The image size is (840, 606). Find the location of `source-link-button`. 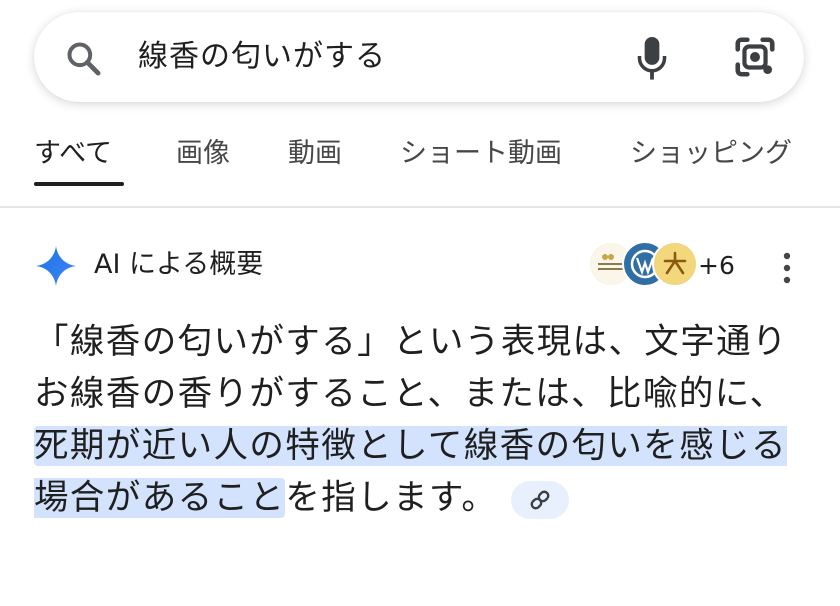

source-link-button is located at coordinates (540, 499).